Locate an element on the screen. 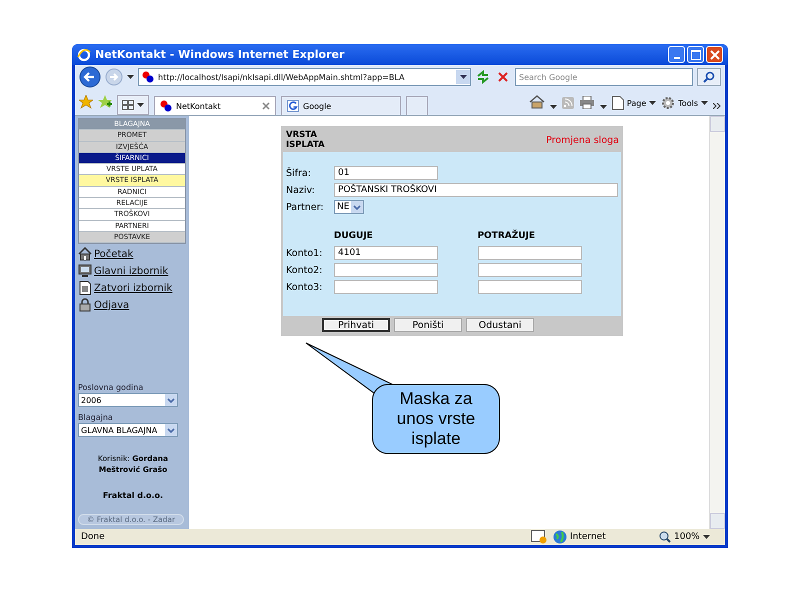 The width and height of the screenshot is (800, 600). close-button is located at coordinates (714, 54).